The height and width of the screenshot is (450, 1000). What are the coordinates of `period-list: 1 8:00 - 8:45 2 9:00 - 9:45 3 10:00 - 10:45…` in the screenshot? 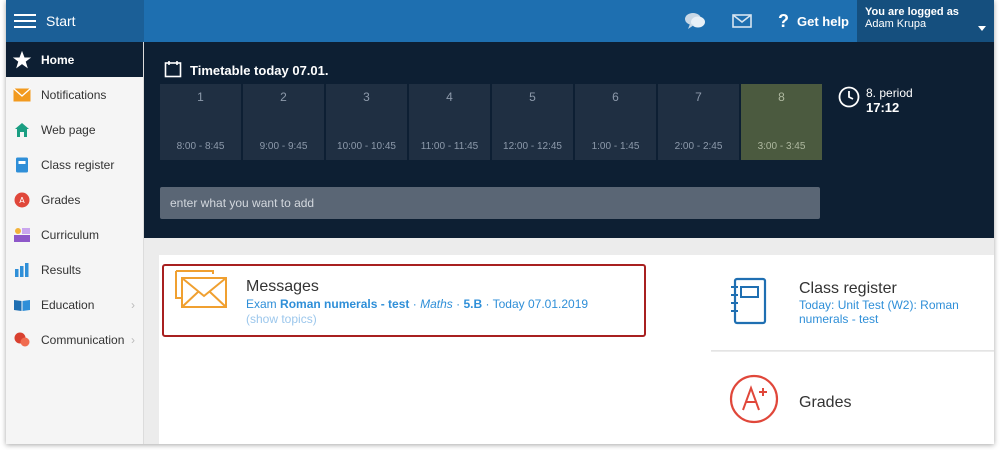 It's located at (491, 122).